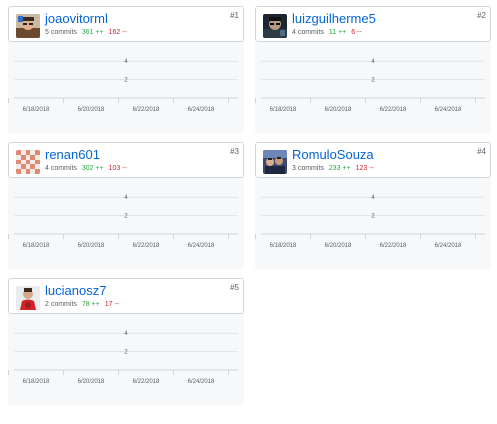 The image size is (497, 424). What do you see at coordinates (92, 32) in the screenshot?
I see `additions-count: 361 ++` at bounding box center [92, 32].